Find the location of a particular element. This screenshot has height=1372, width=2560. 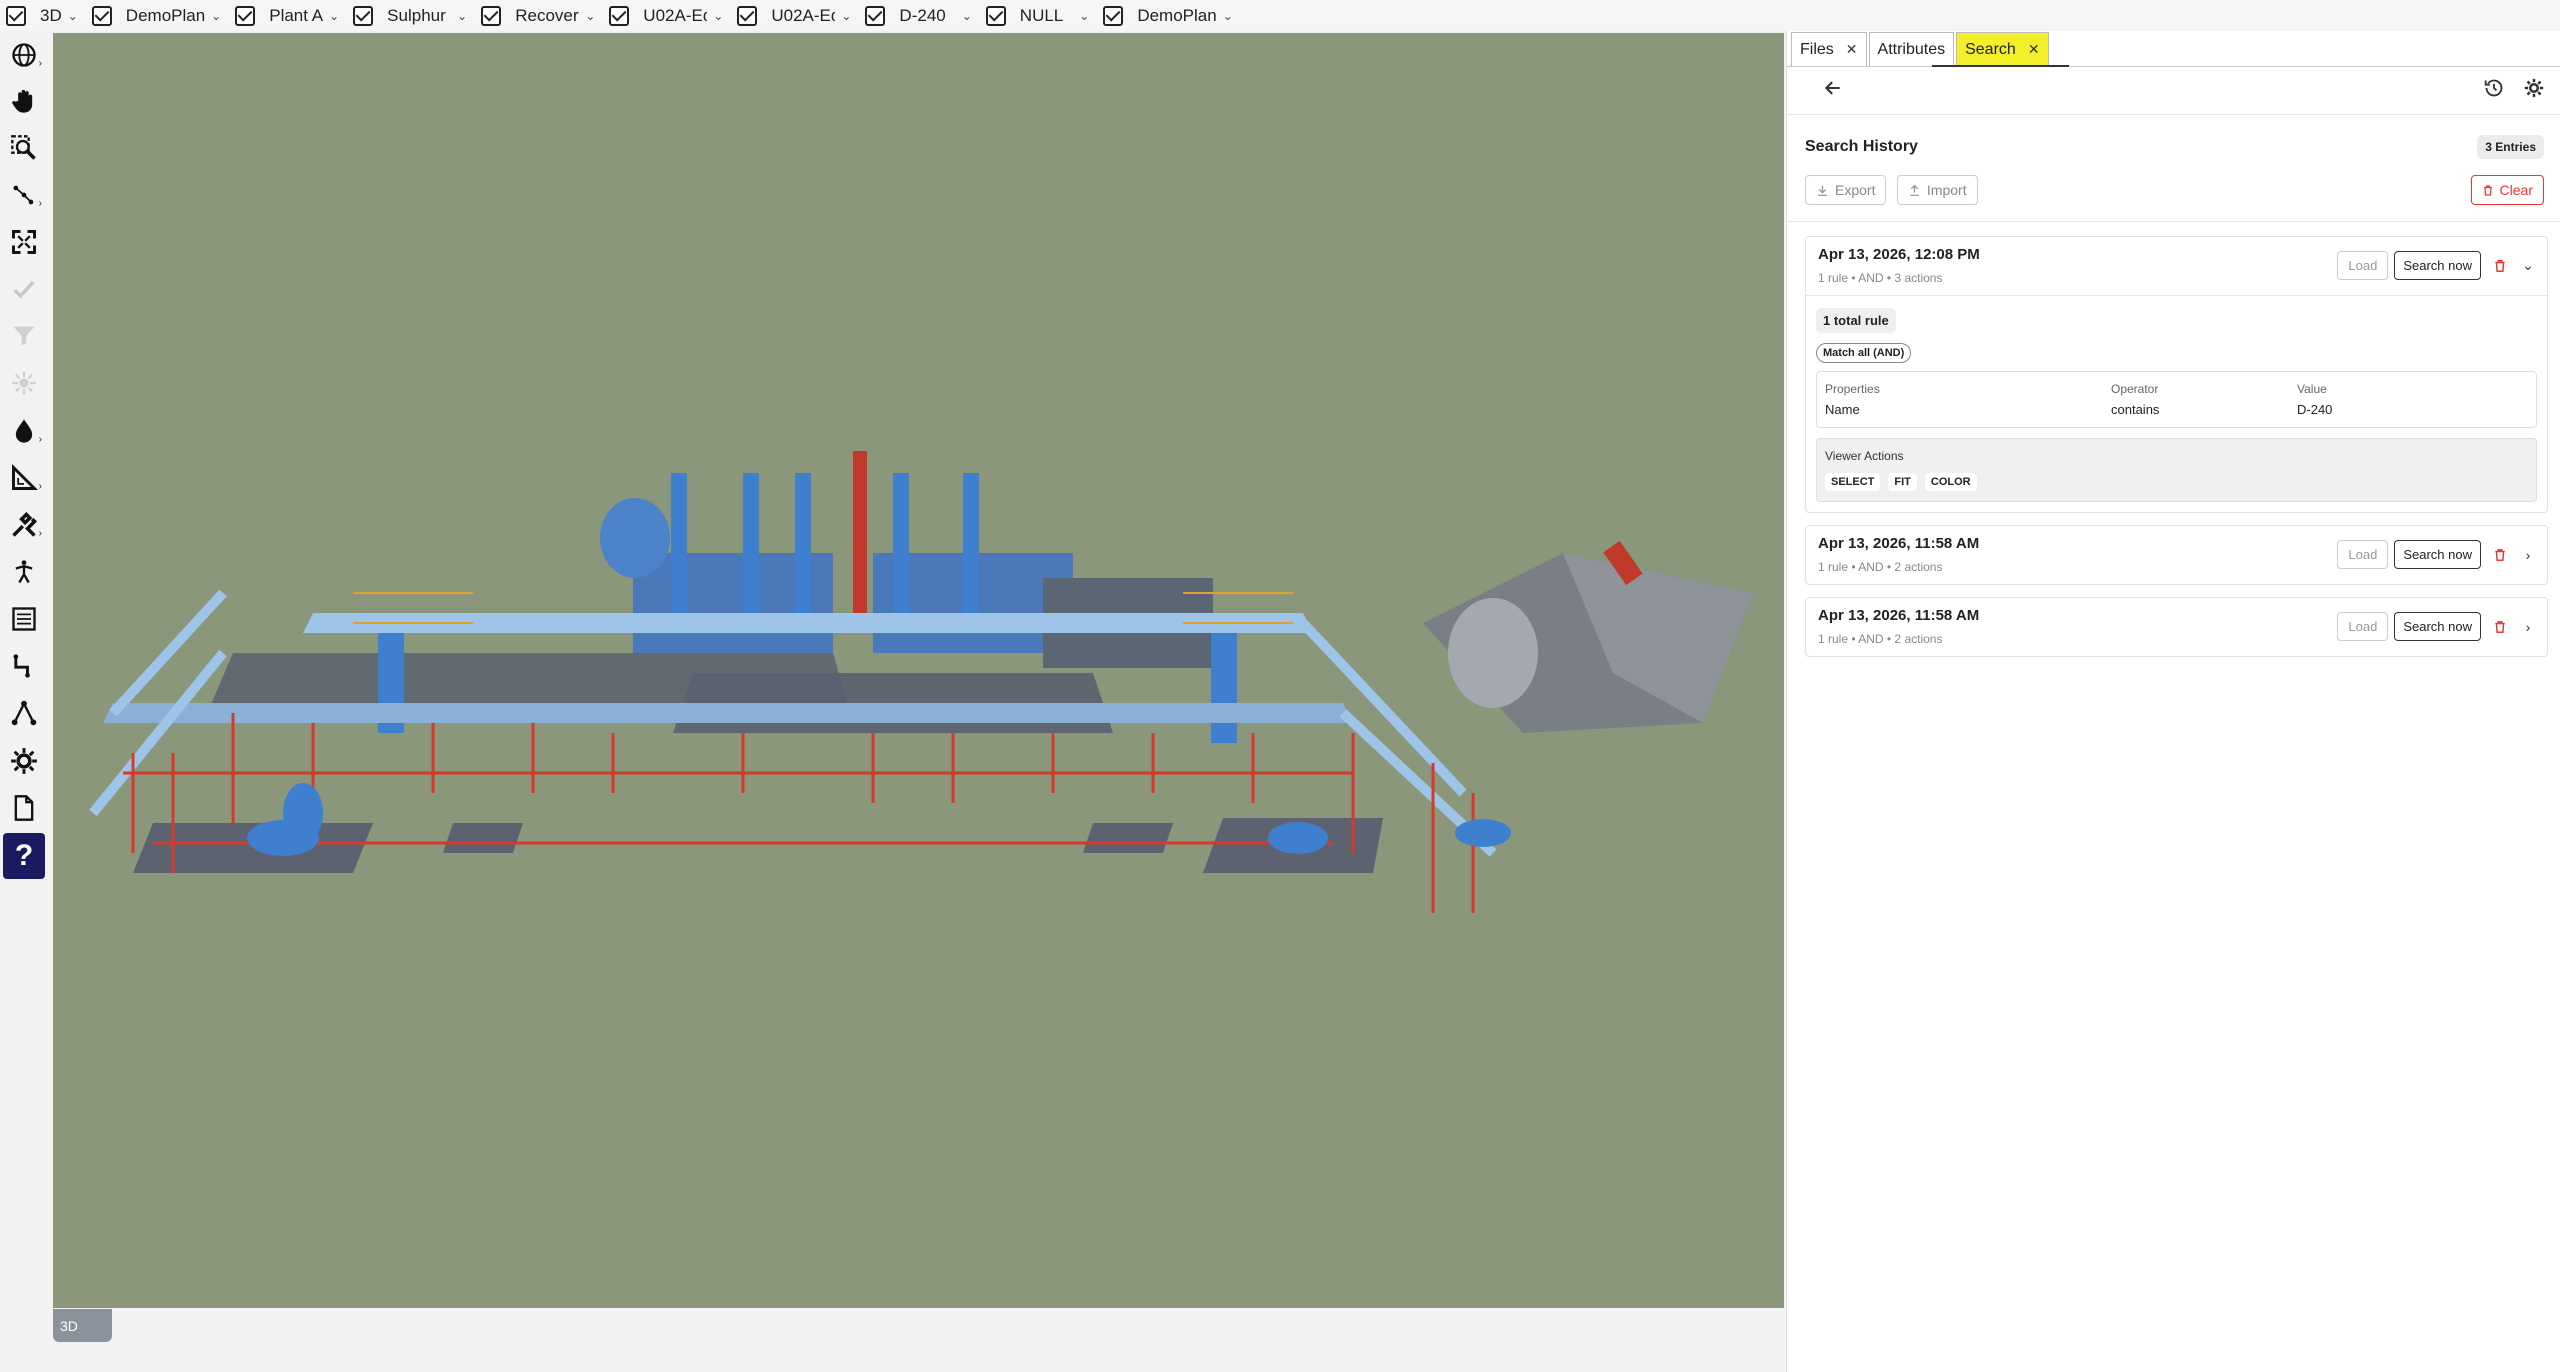

breadcrumb-item: U02A-Equi⌄ is located at coordinates (666, 15).